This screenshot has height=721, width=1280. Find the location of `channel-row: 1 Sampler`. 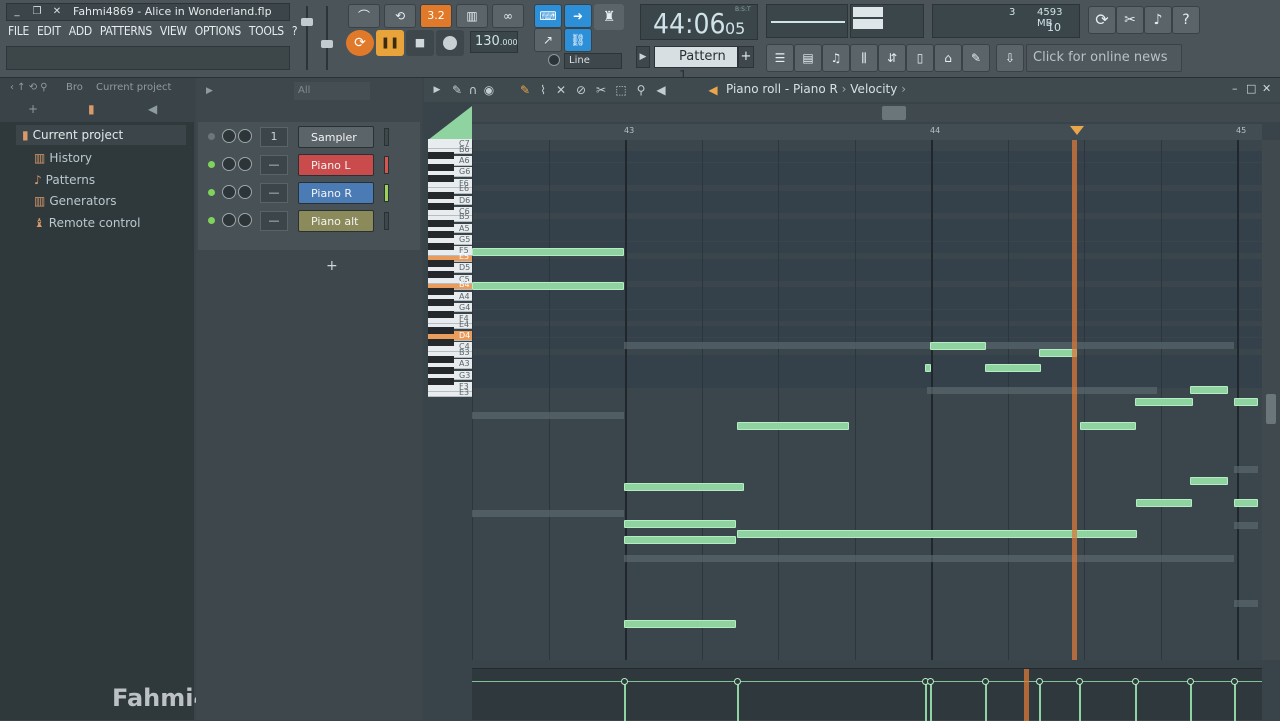

channel-row: 1 Sampler is located at coordinates (312, 137).